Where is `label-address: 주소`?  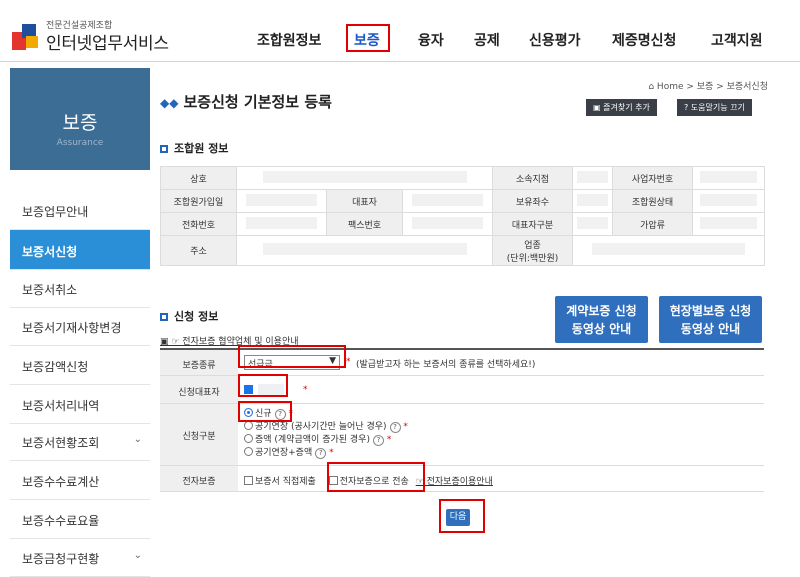 label-address: 주소 is located at coordinates (198, 250).